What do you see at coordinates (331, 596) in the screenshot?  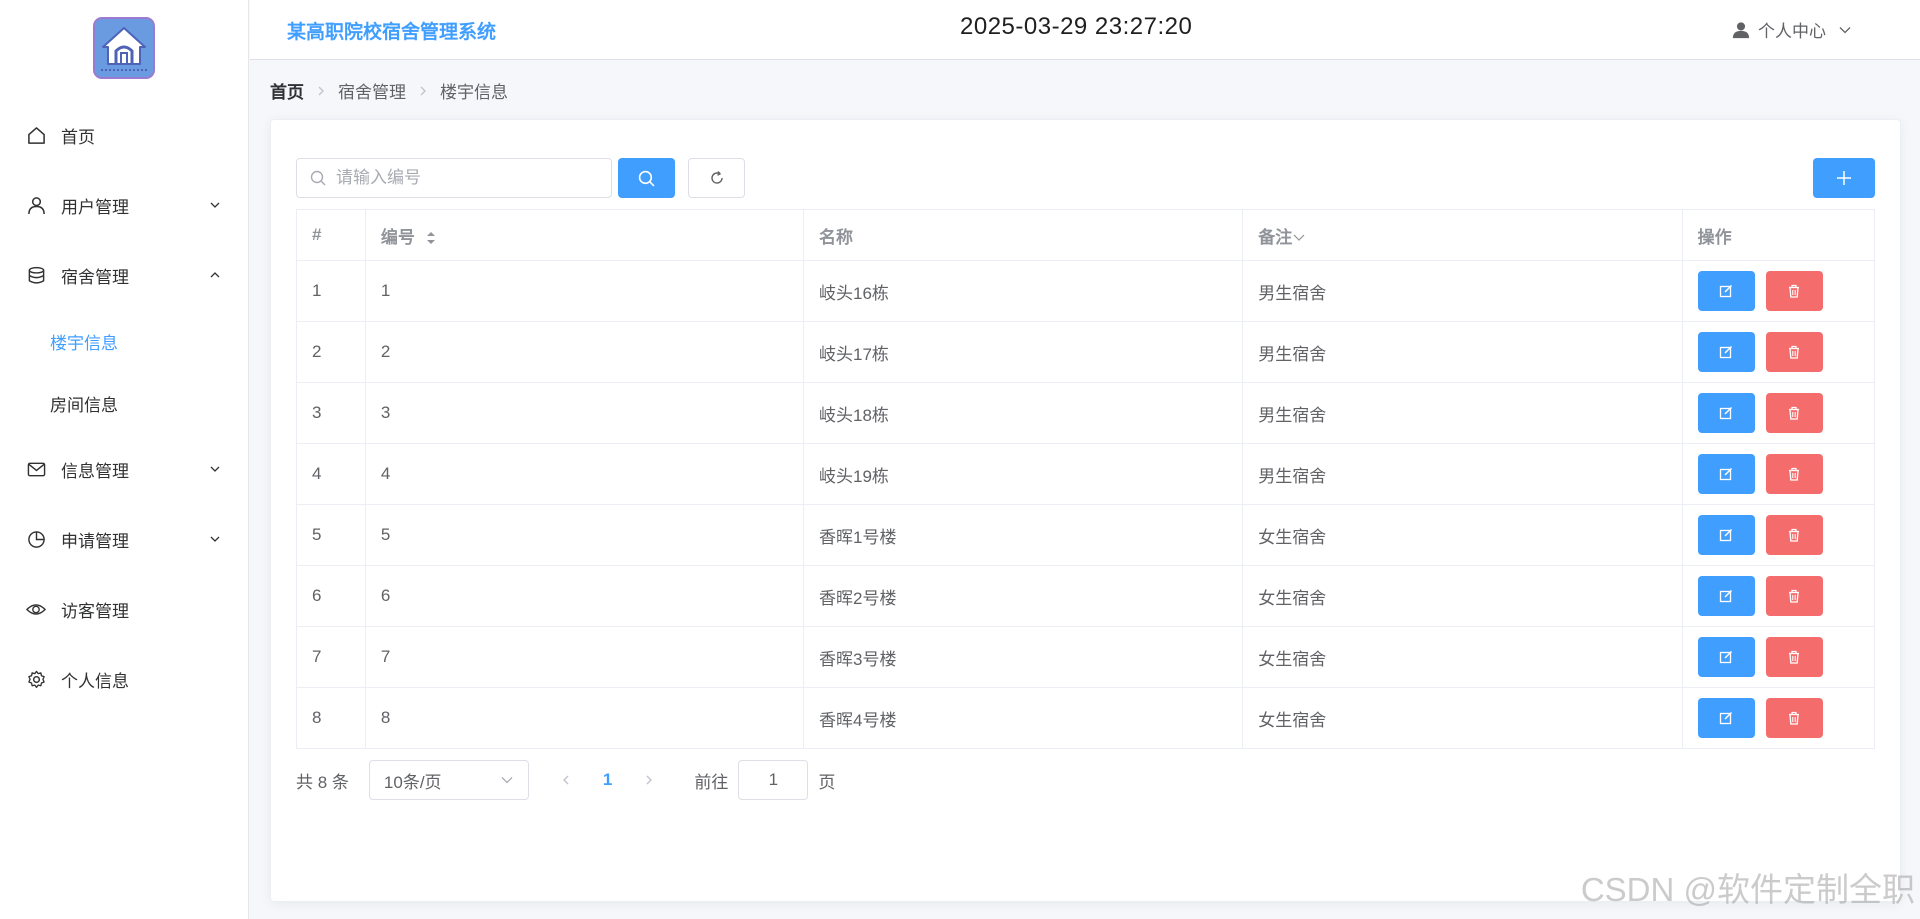 I see `cell-index: 6` at bounding box center [331, 596].